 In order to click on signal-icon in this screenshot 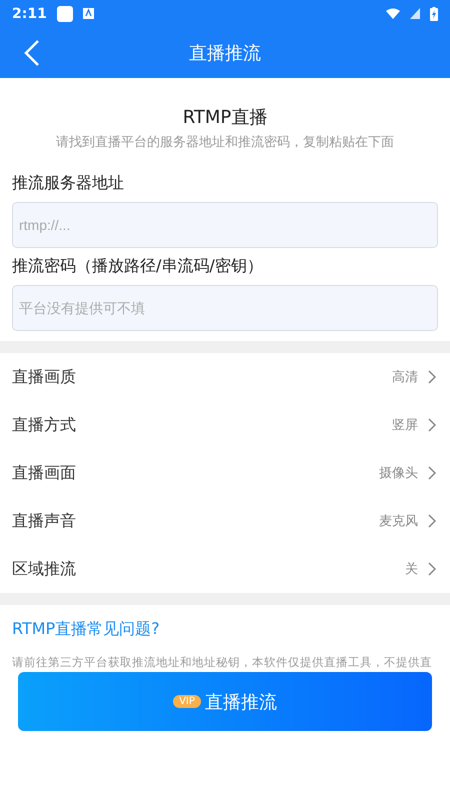, I will do `click(415, 13)`.